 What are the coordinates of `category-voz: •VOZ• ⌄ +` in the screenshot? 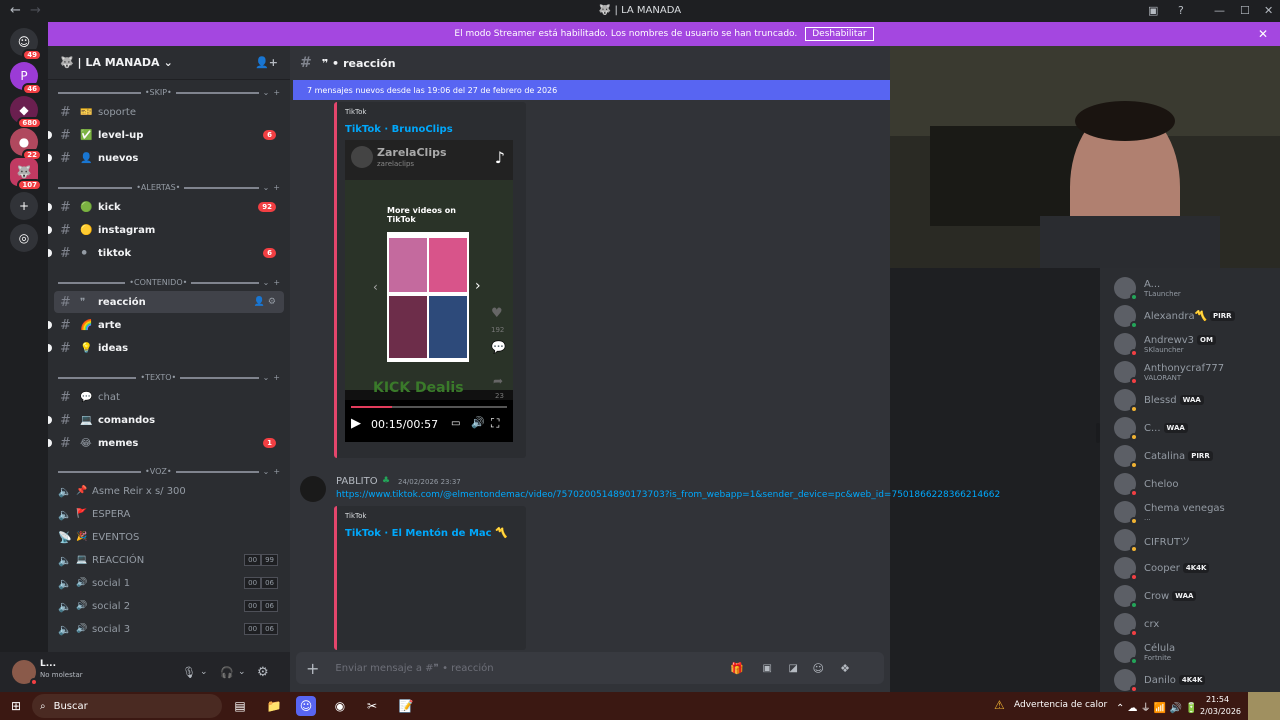 It's located at (169, 471).